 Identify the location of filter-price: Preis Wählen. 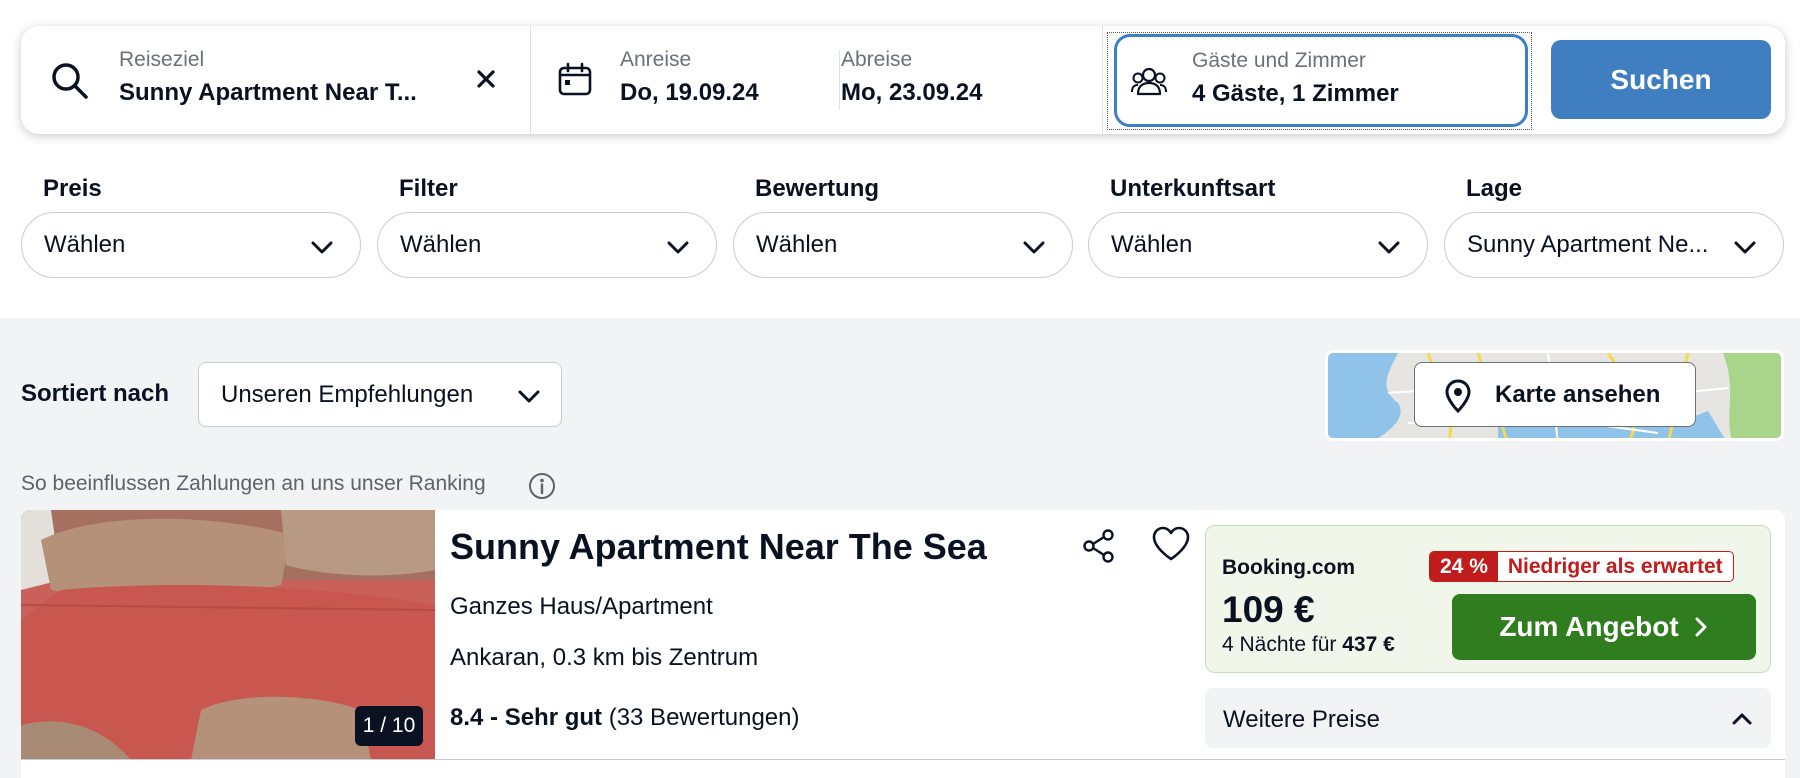
(191, 226).